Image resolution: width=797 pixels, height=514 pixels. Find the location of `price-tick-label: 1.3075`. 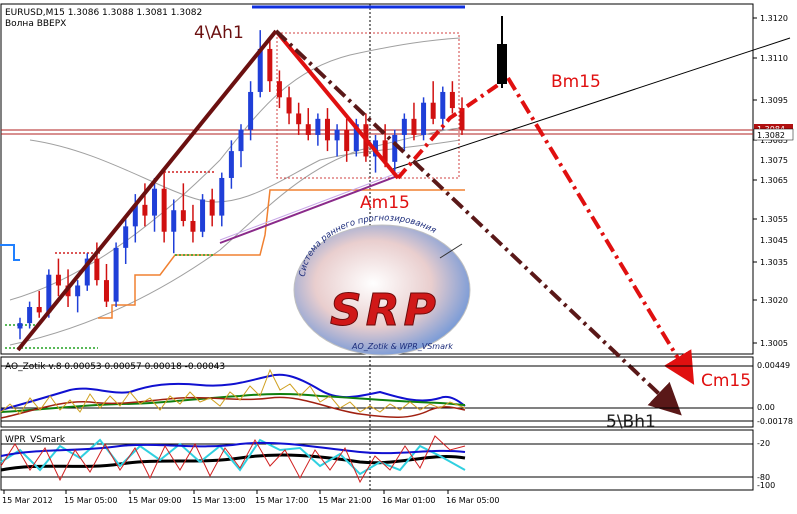

price-tick-label: 1.3075 is located at coordinates (774, 160).